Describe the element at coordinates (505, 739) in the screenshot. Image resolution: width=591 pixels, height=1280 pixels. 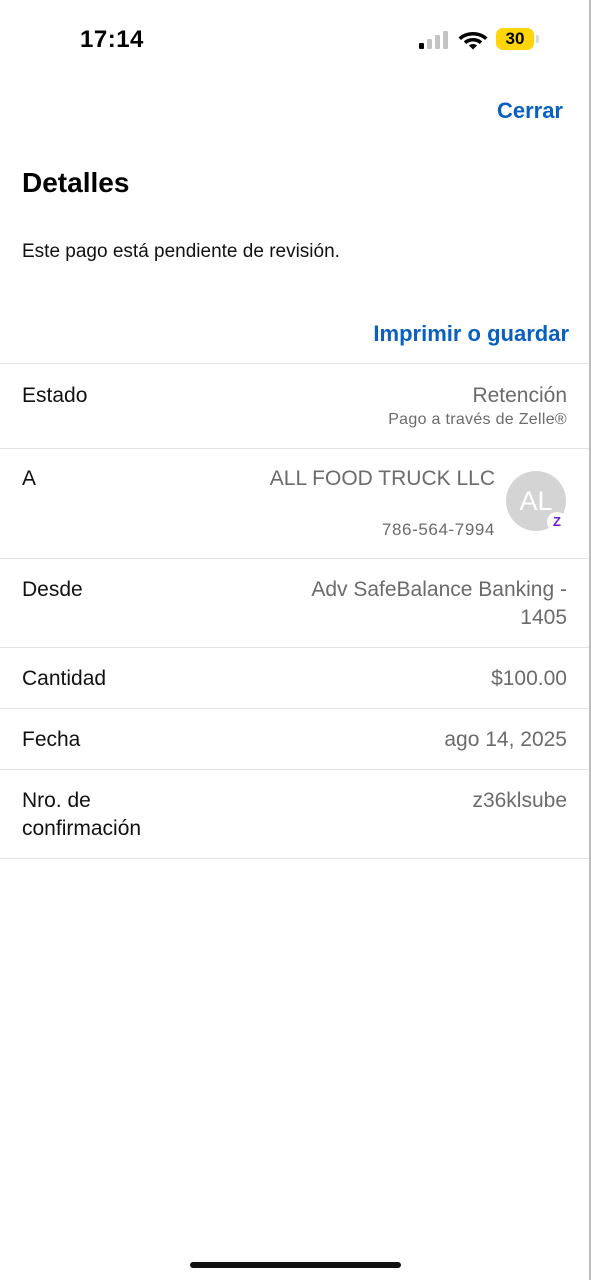
I see `date-value: ago 14, 2025` at that location.